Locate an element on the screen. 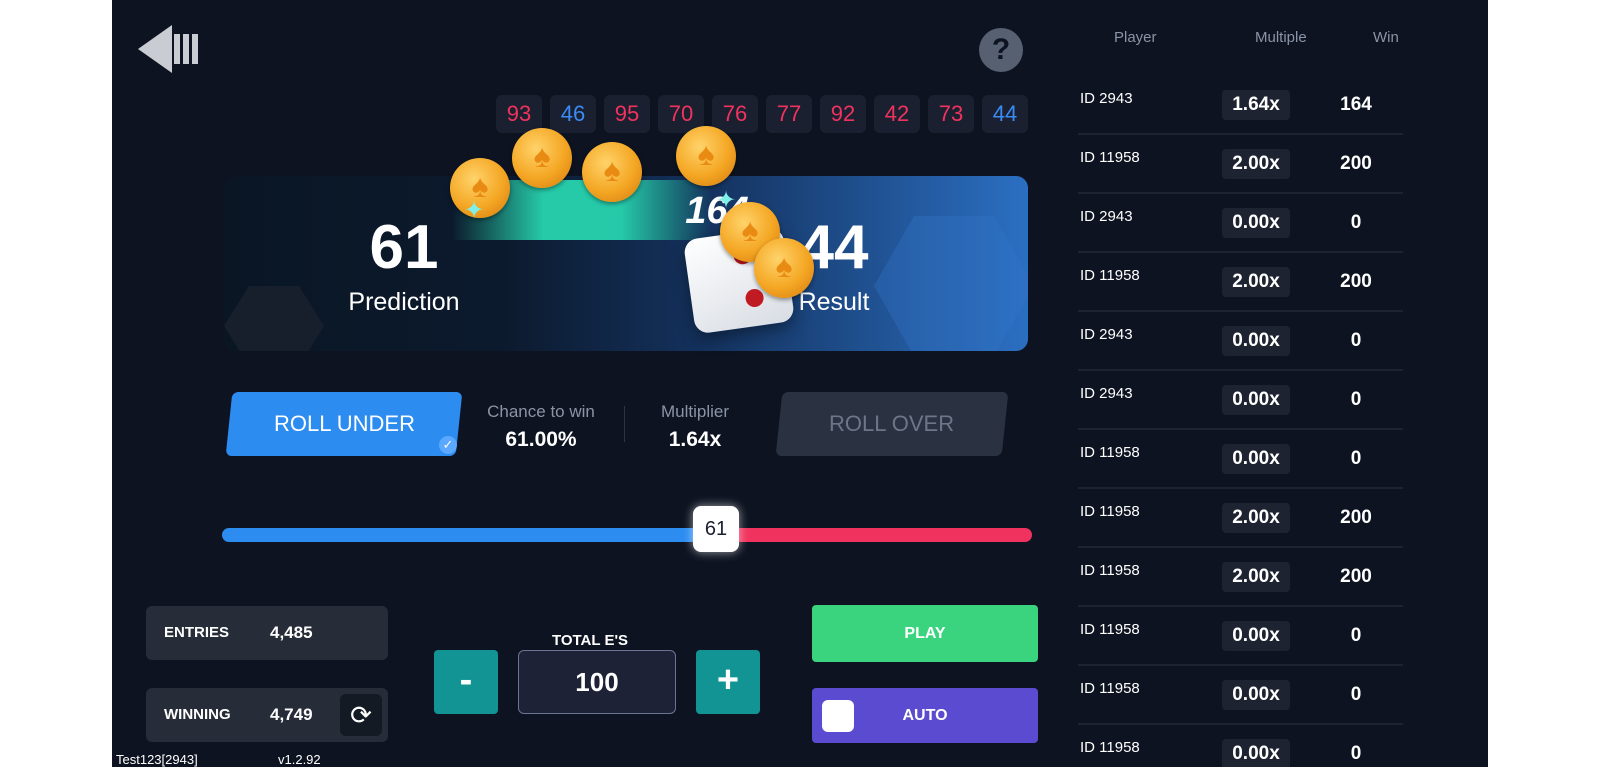 The width and height of the screenshot is (1600, 767). win-value: 164 is located at coordinates (1356, 104).